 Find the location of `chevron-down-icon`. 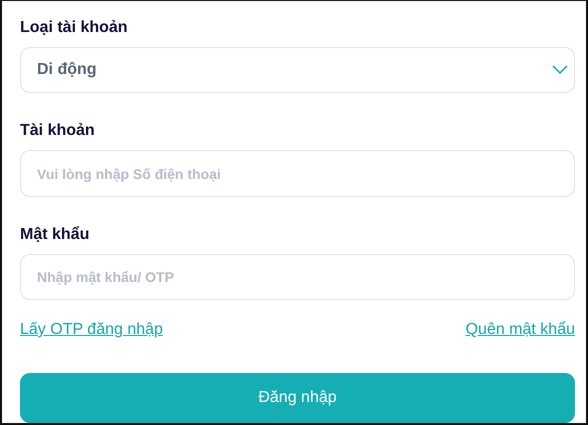

chevron-down-icon is located at coordinates (560, 70).